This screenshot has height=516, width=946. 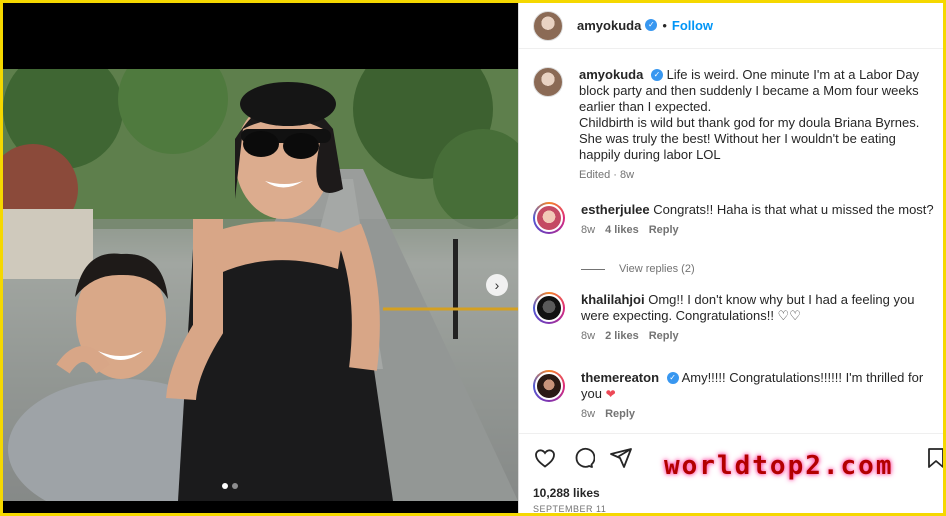 I want to click on comment-username: estherjulee, so click(x=615, y=209).